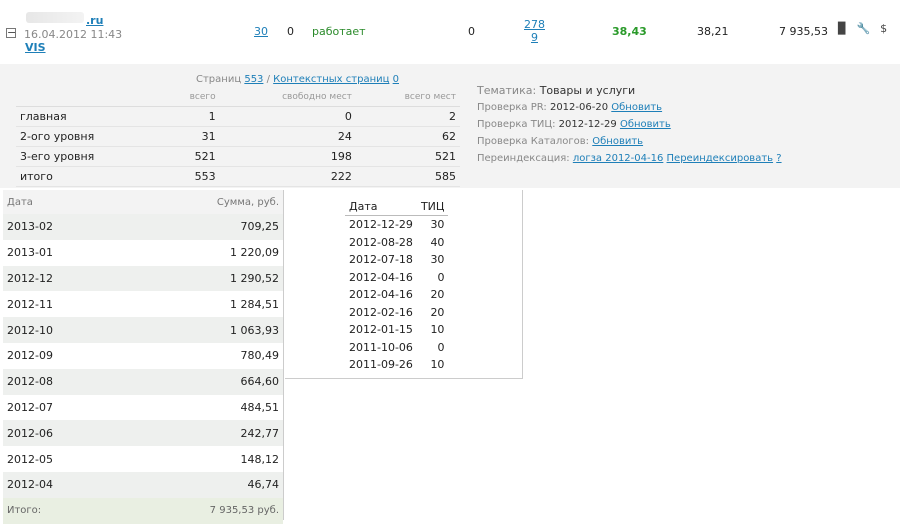 The height and width of the screenshot is (524, 900). I want to click on fraction-links: 278 9, so click(534, 31).